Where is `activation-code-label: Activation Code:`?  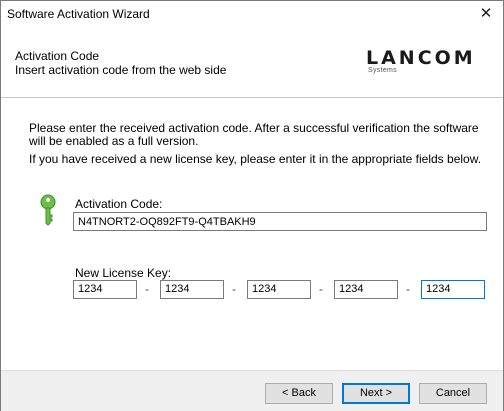
activation-code-label: Activation Code: is located at coordinates (119, 204).